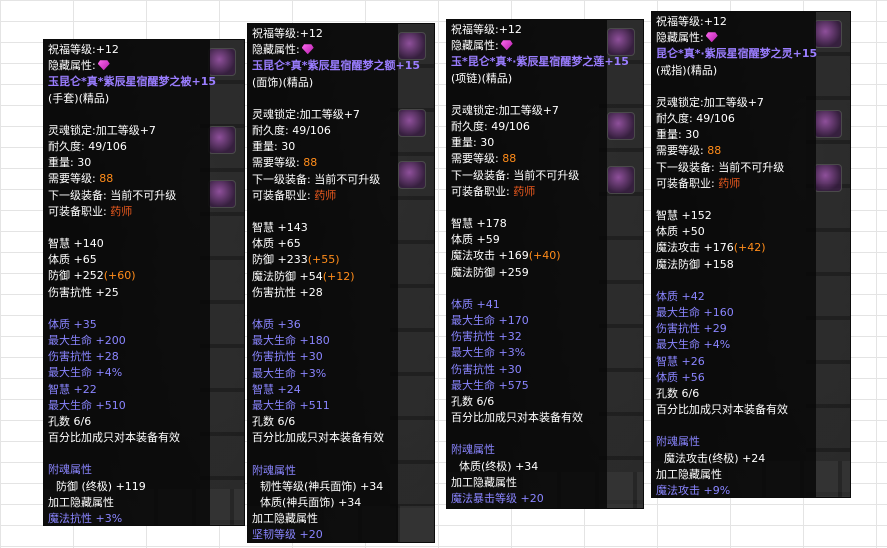 The height and width of the screenshot is (548, 887). What do you see at coordinates (280, 228) in the screenshot?
I see `base-stat-text: 智慧 +143` at bounding box center [280, 228].